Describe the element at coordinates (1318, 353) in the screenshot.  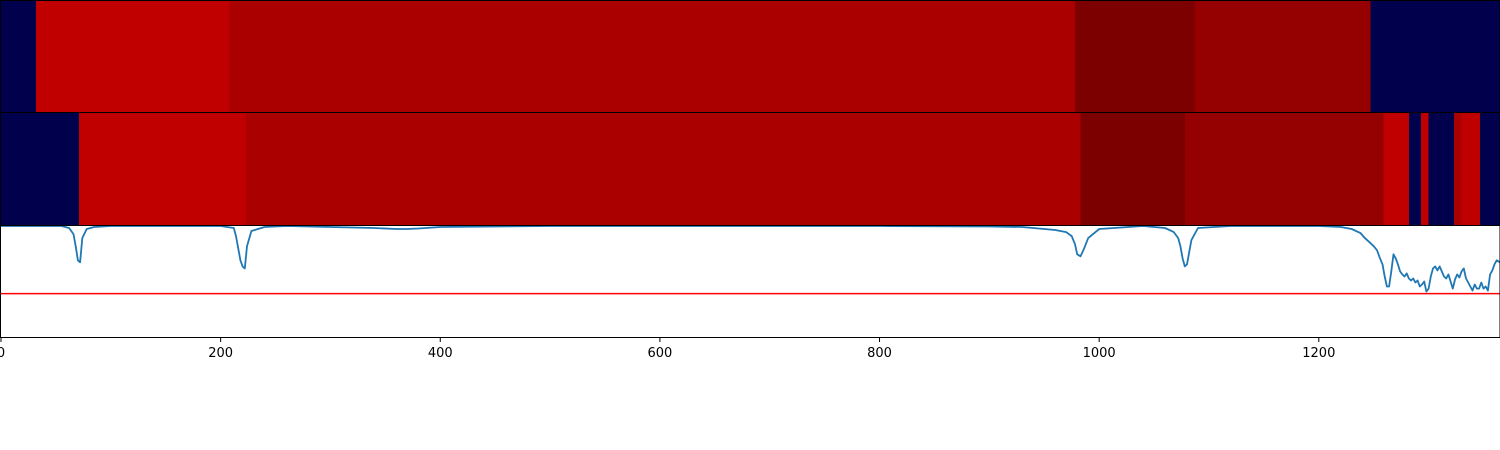
I see `x-tick-label: 1200` at that location.